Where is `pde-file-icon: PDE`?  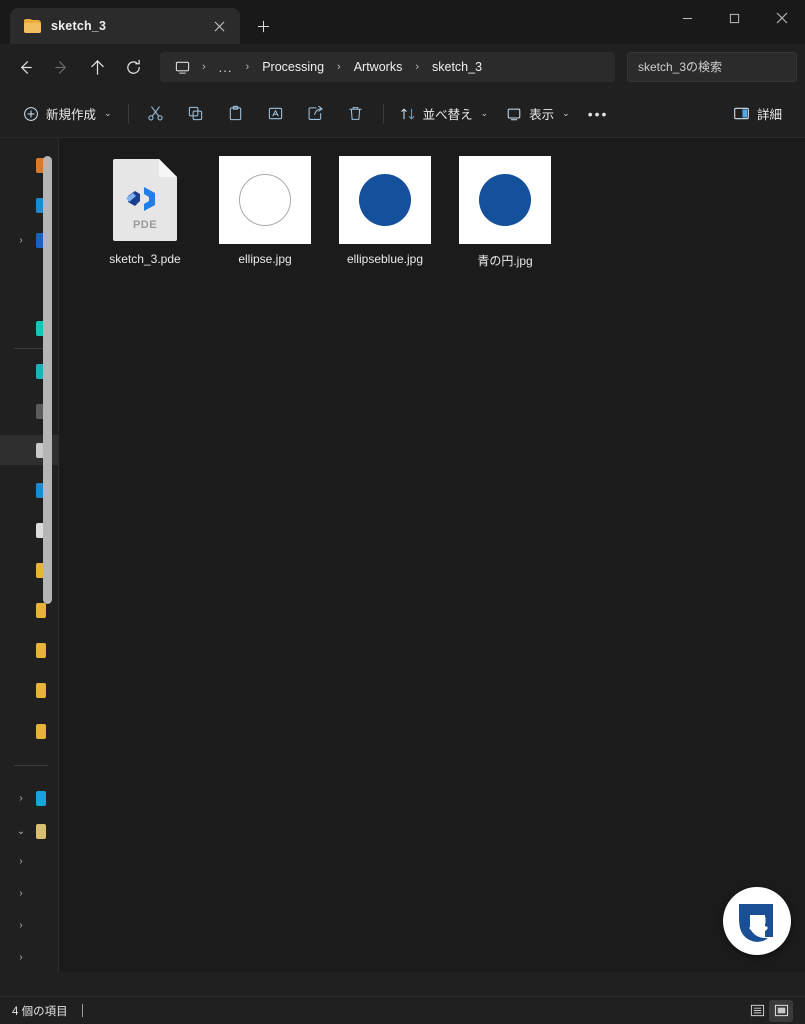
pde-file-icon: PDE is located at coordinates (145, 200).